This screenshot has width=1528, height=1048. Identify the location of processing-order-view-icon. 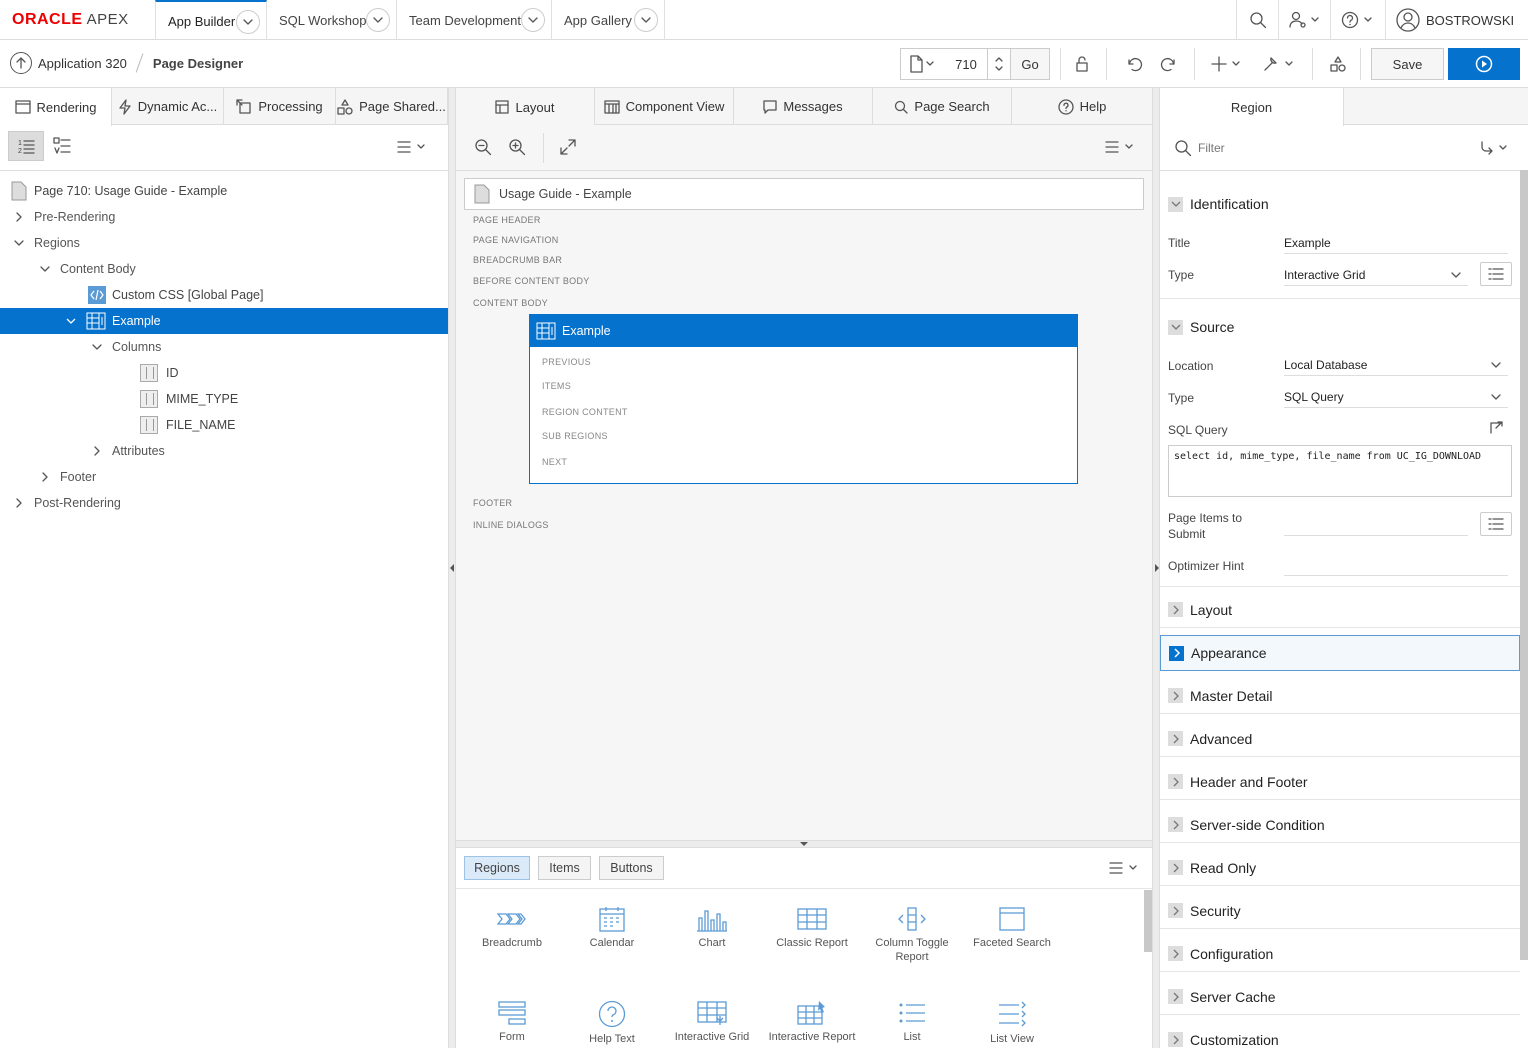
(62, 146).